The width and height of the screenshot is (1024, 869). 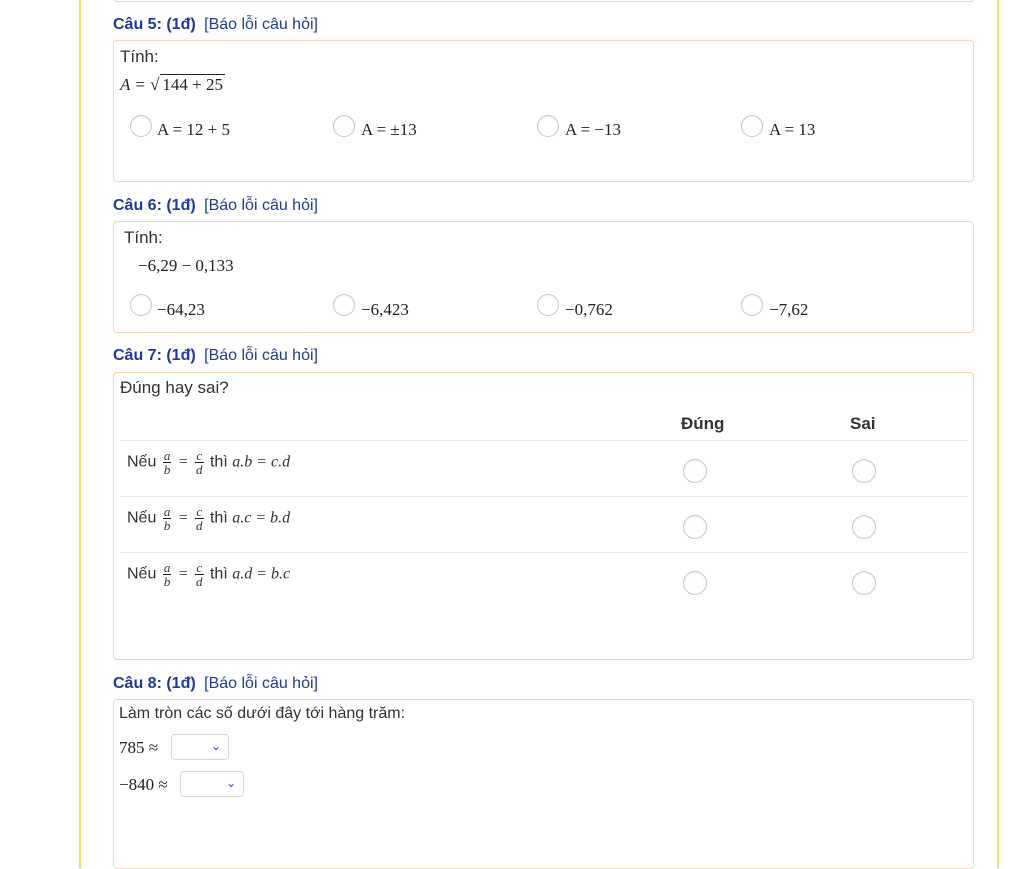 What do you see at coordinates (548, 126) in the screenshot?
I see `q5-option-3-radio` at bounding box center [548, 126].